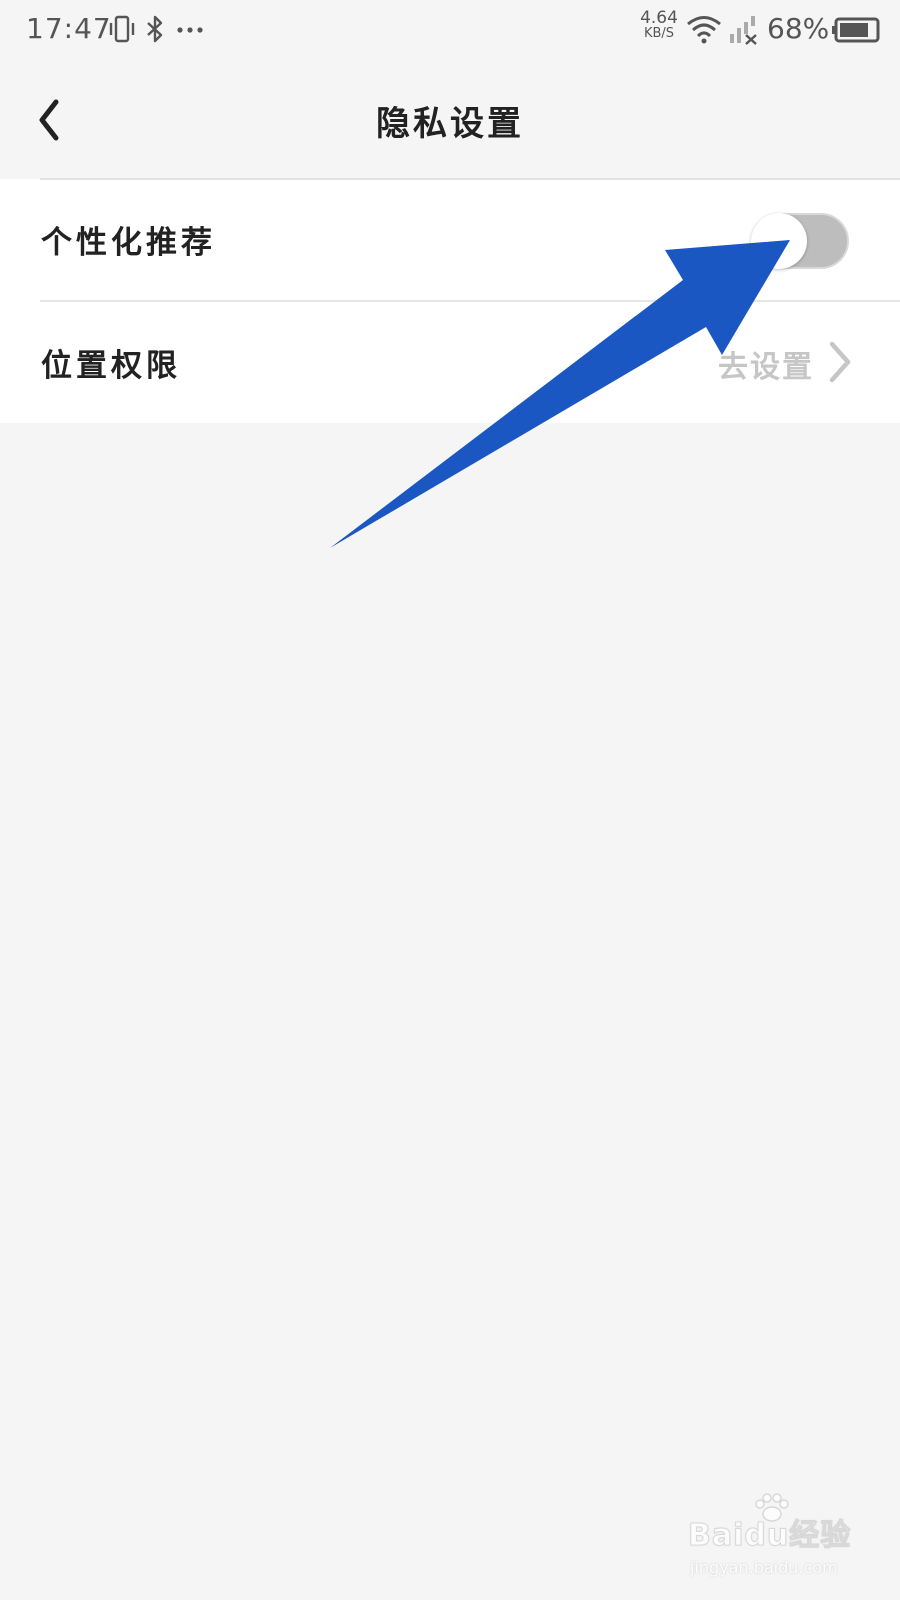 The height and width of the screenshot is (1600, 900). What do you see at coordinates (743, 30) in the screenshot?
I see `signal-icon` at bounding box center [743, 30].